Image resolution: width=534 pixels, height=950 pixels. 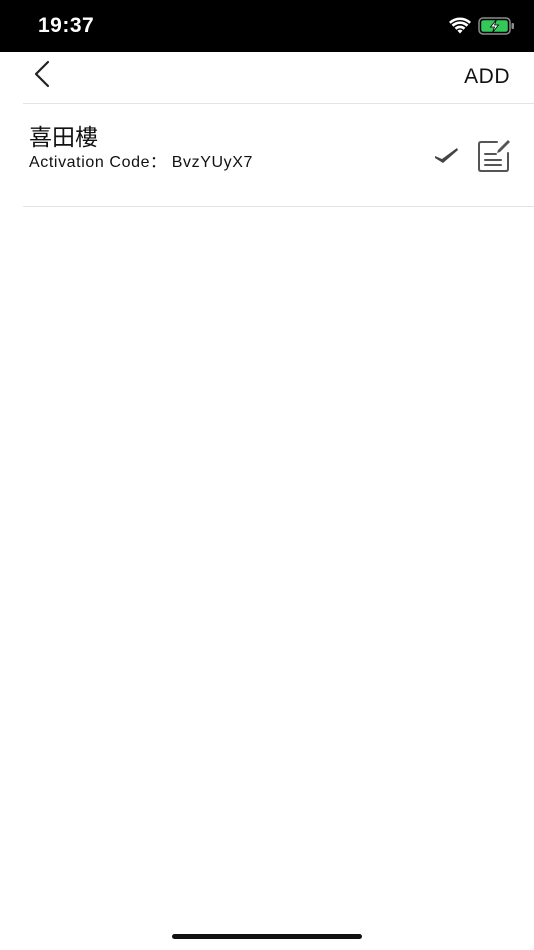 I want to click on status-time: 19:37, so click(x=66, y=25).